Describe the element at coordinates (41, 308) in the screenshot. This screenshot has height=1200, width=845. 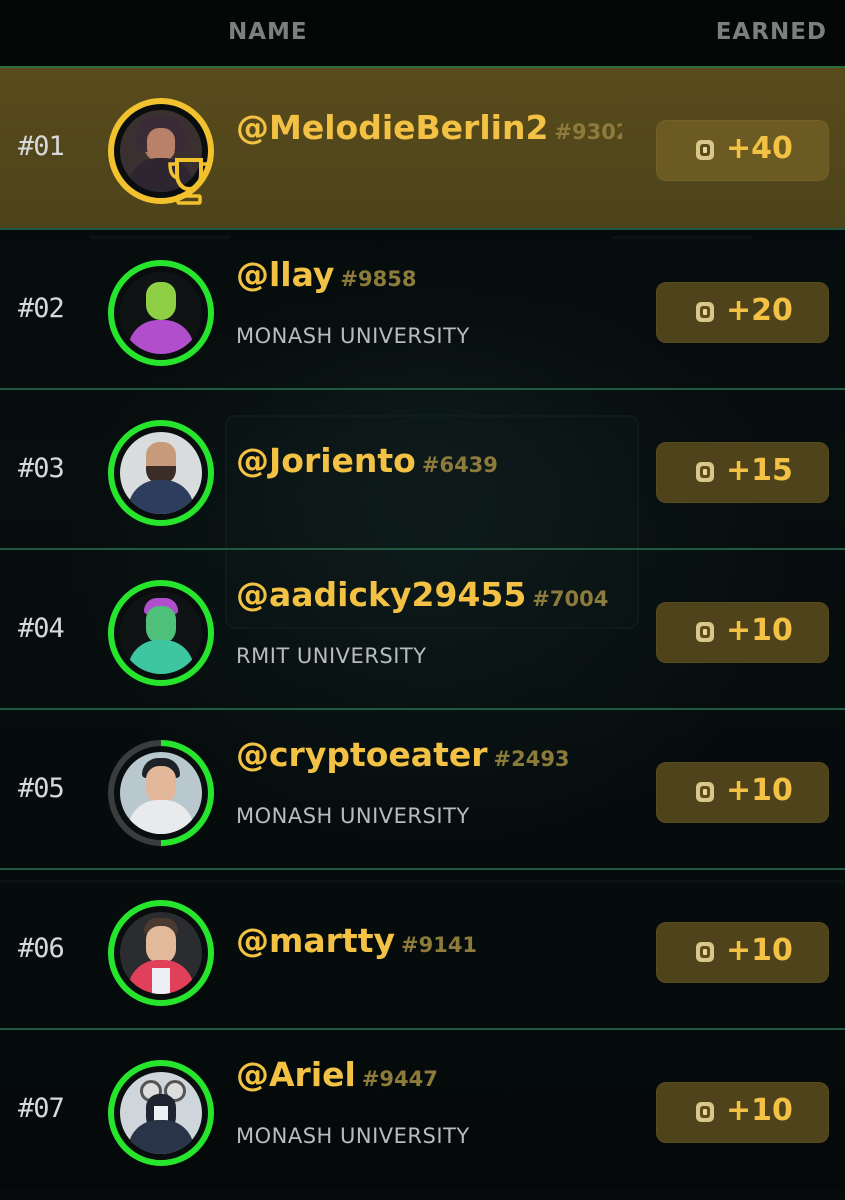
I see `rank-label: #02` at that location.